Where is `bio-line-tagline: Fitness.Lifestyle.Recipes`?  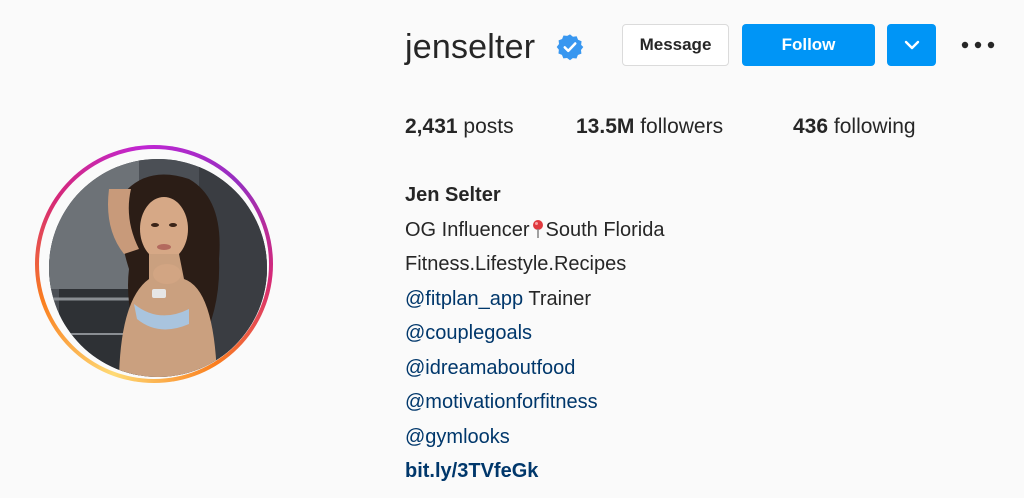
bio-line-tagline: Fitness.Lifestyle.Recipes is located at coordinates (516, 264).